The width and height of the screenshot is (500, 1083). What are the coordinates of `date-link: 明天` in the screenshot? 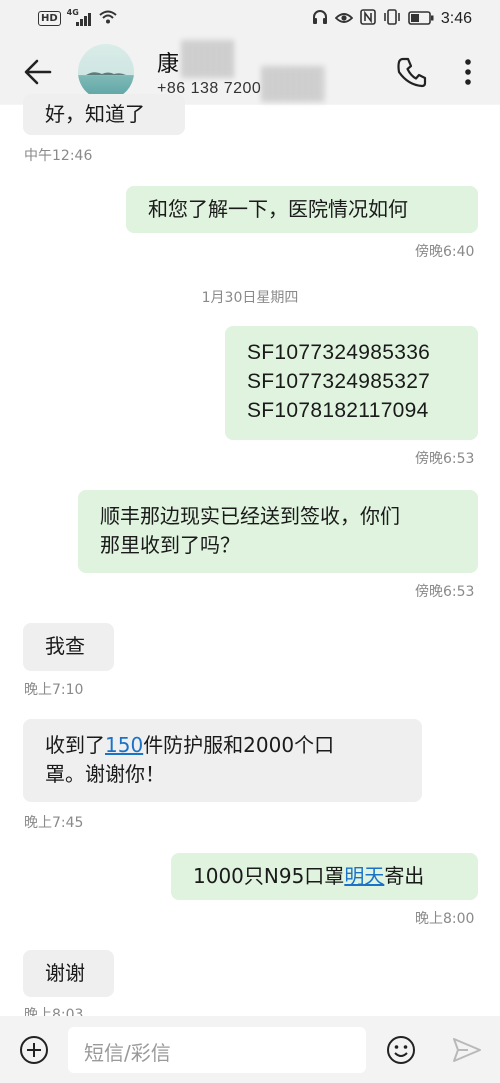 It's located at (364, 876).